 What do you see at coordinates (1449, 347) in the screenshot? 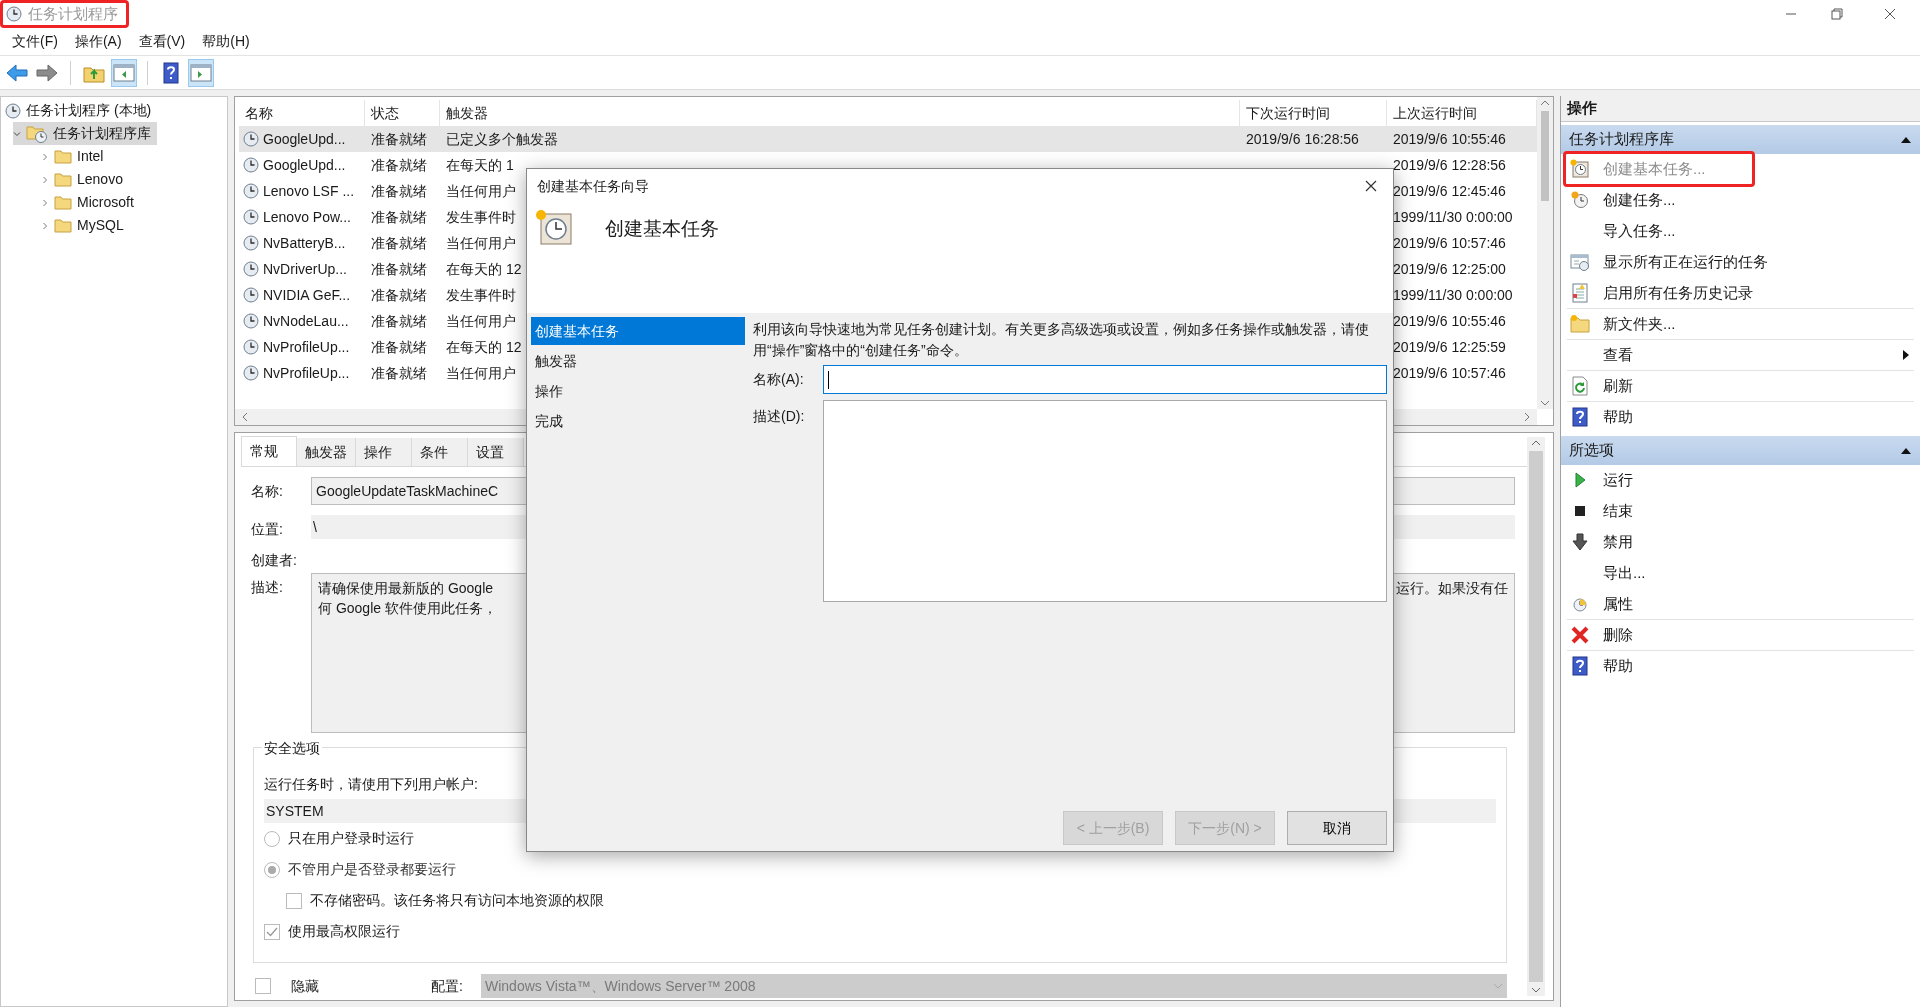
I see `table-cell-text: 2019/9/6 12:25:59` at bounding box center [1449, 347].